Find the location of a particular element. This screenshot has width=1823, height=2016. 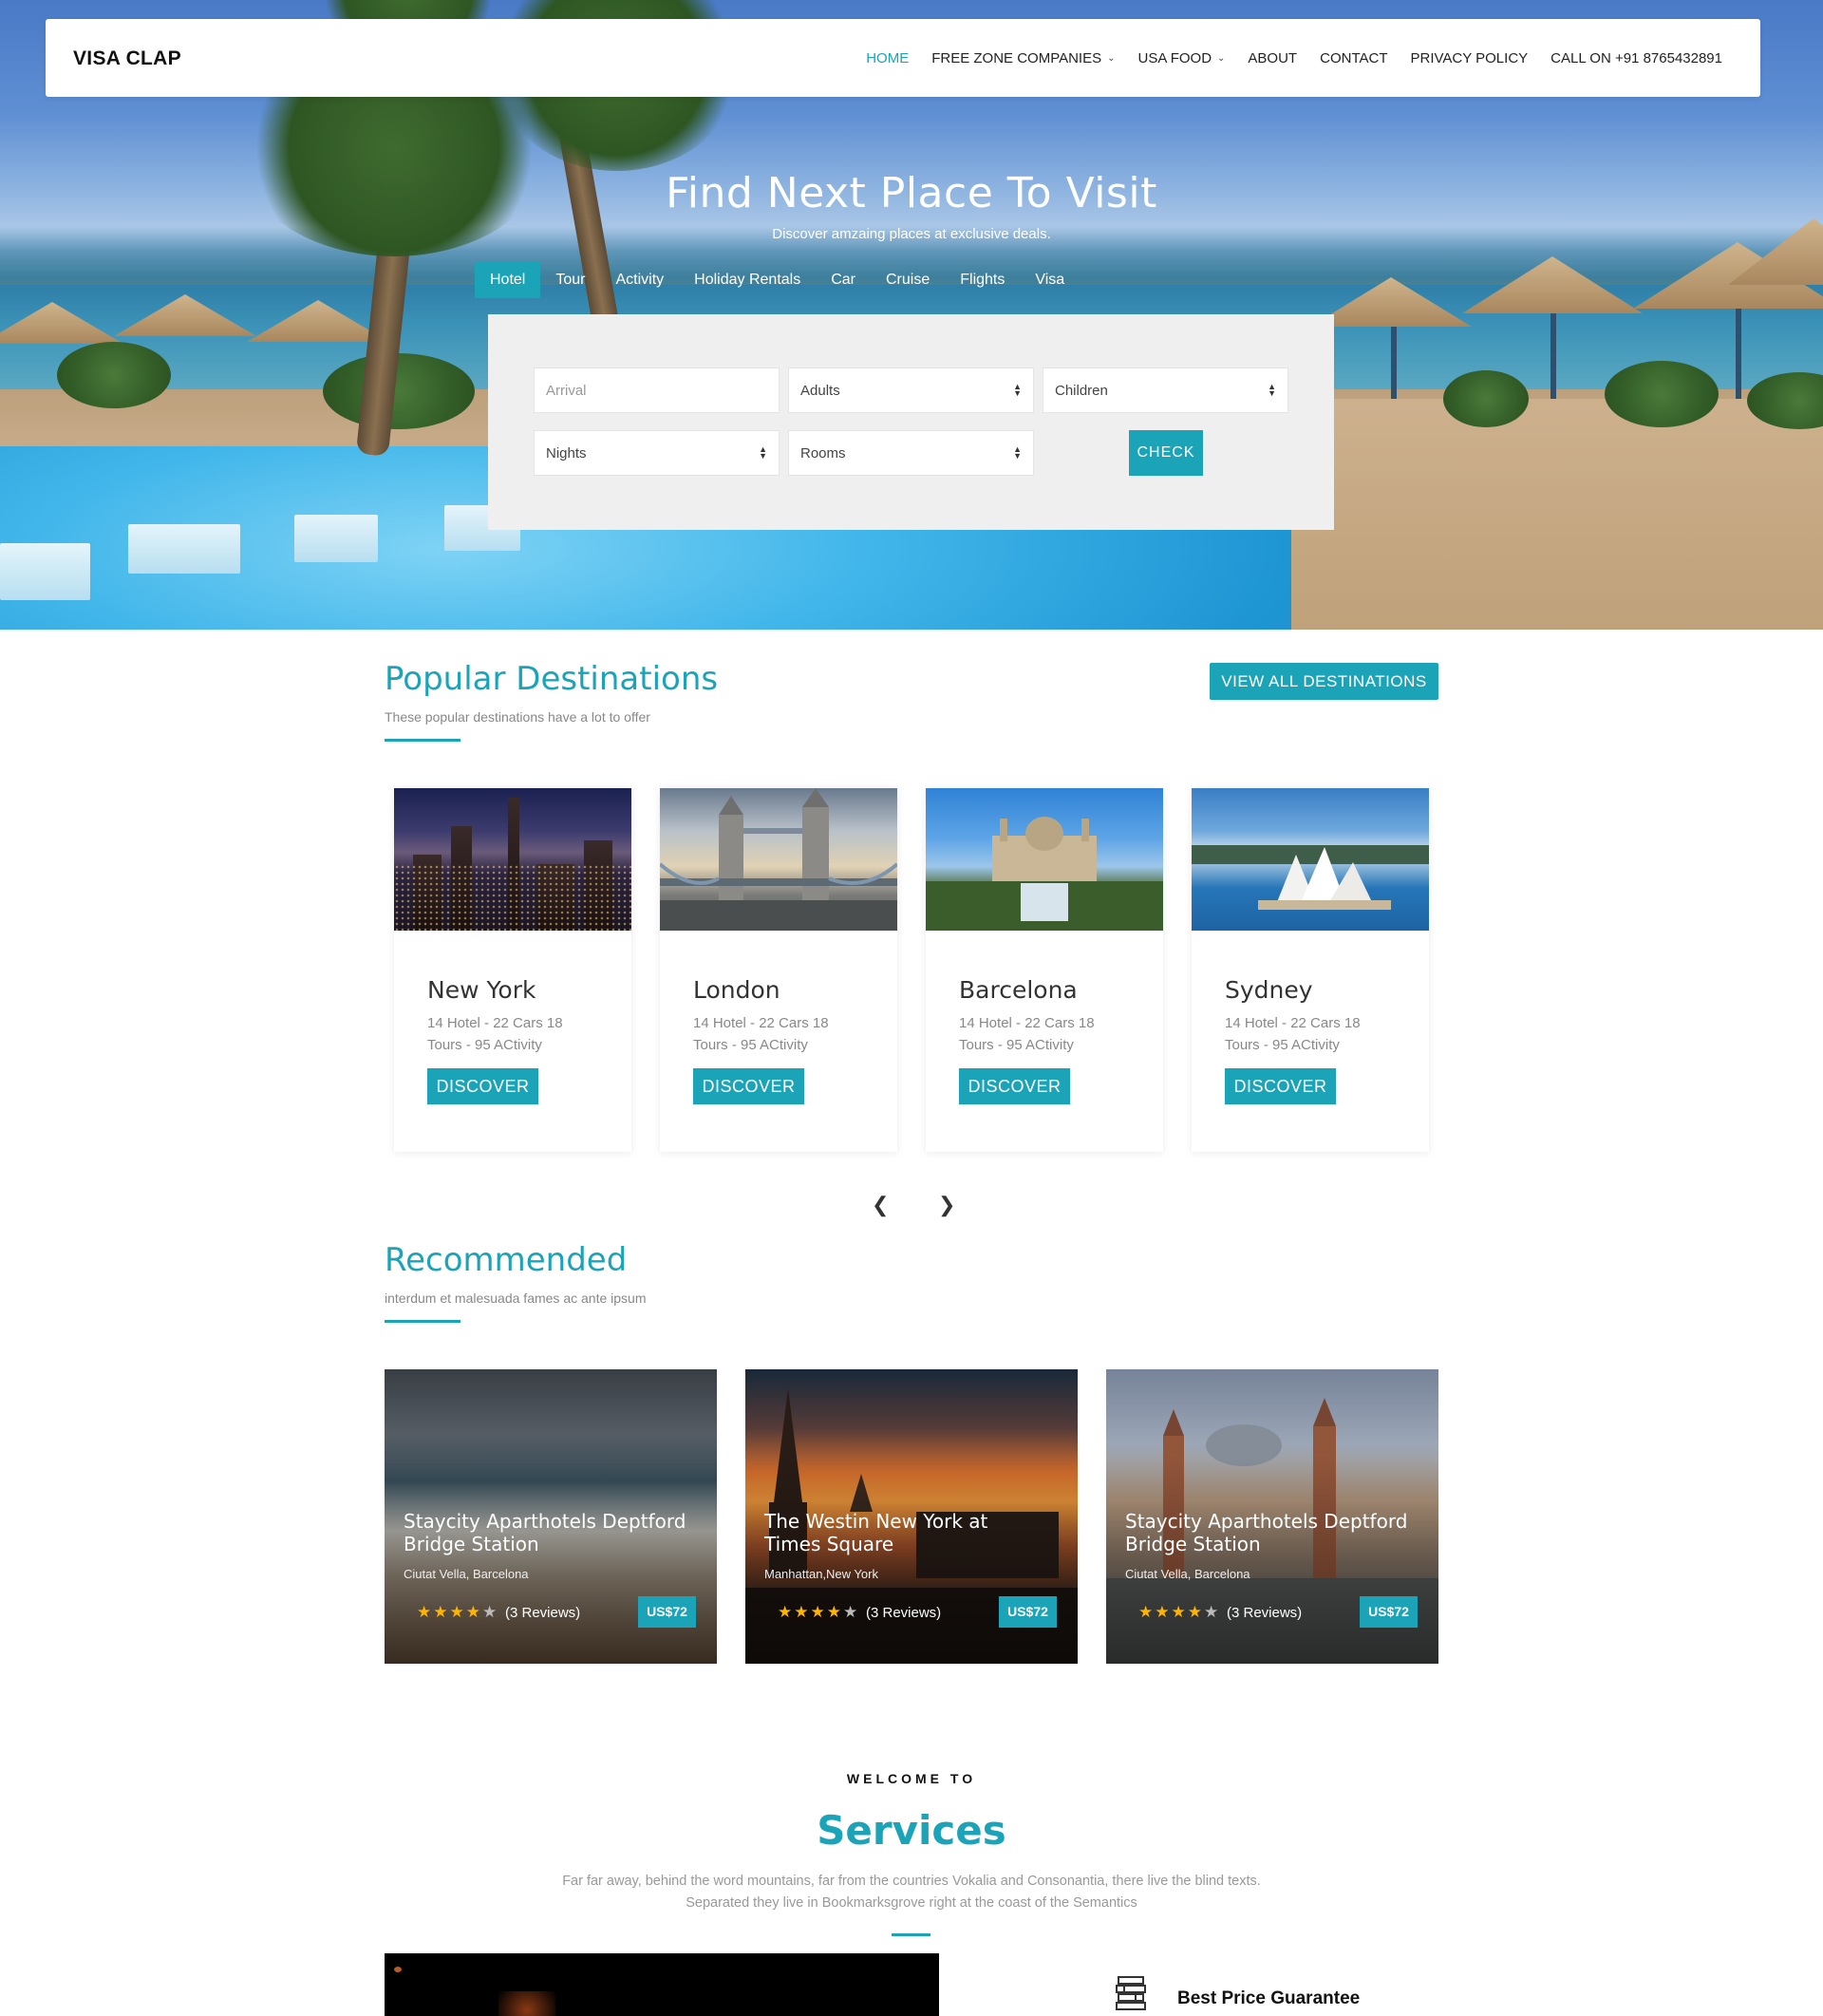

tab-car: Car is located at coordinates (843, 280).